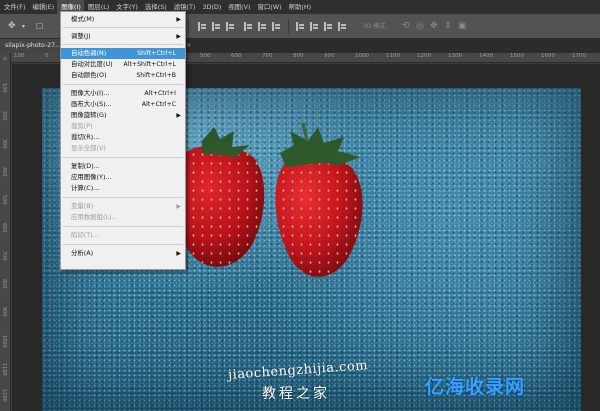 Image resolution: width=600 pixels, height=411 pixels. What do you see at coordinates (238, 7) in the screenshot?
I see `menu-view: 视图(V)` at bounding box center [238, 7].